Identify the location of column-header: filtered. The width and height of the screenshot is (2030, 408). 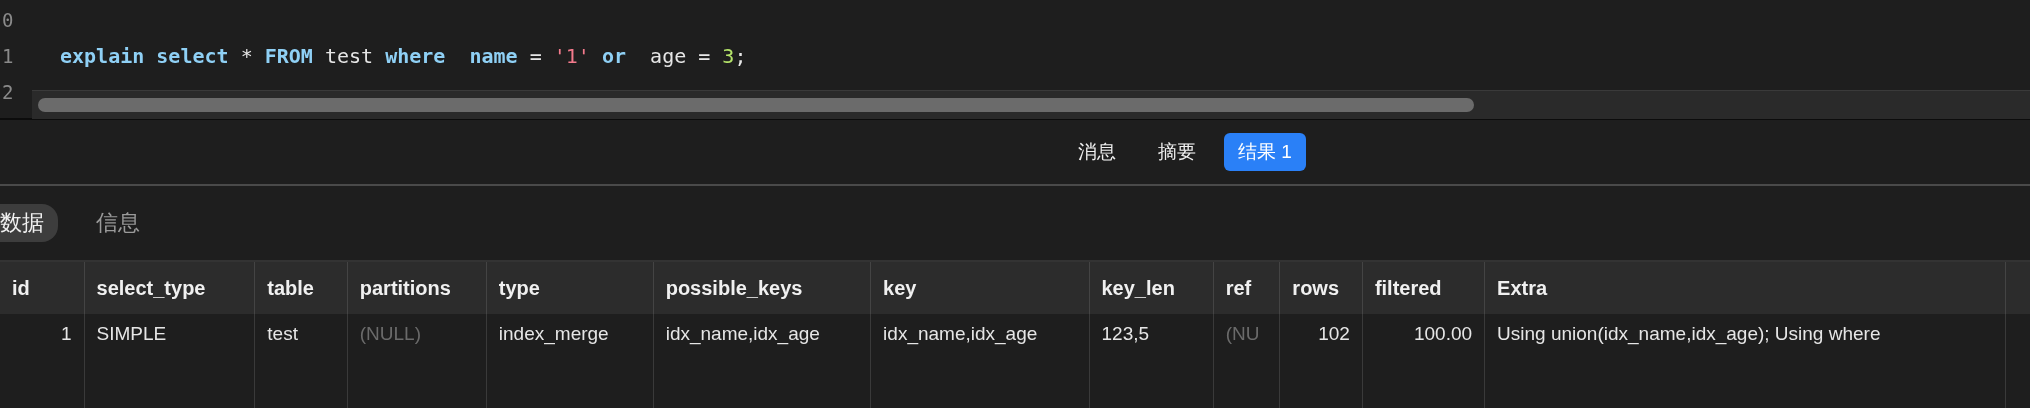
(1424, 288).